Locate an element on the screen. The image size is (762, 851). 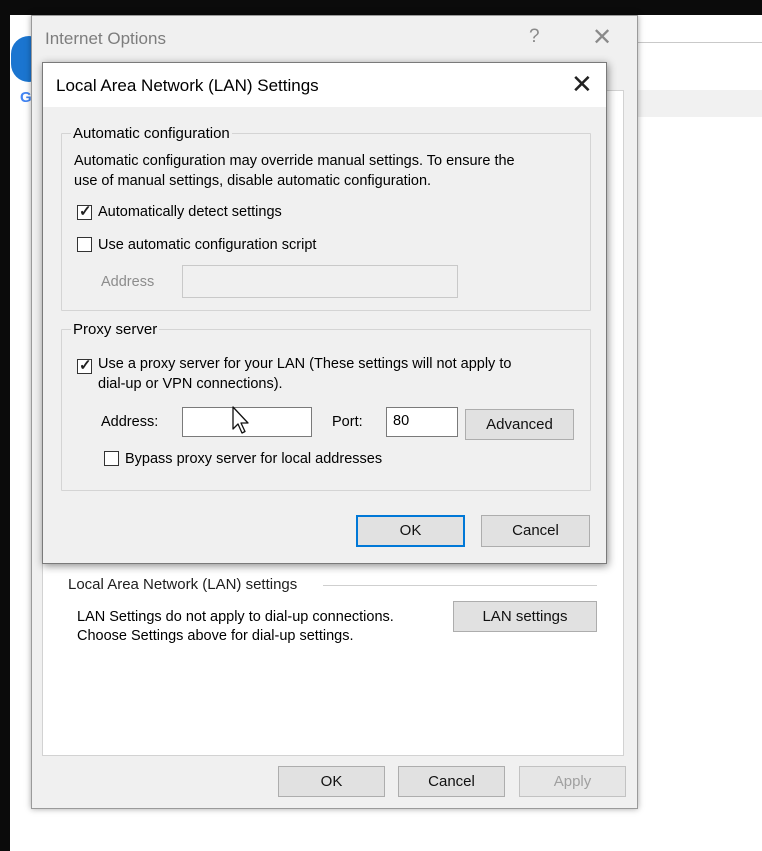
use-script-label: Use automatic configuration script is located at coordinates (207, 245).